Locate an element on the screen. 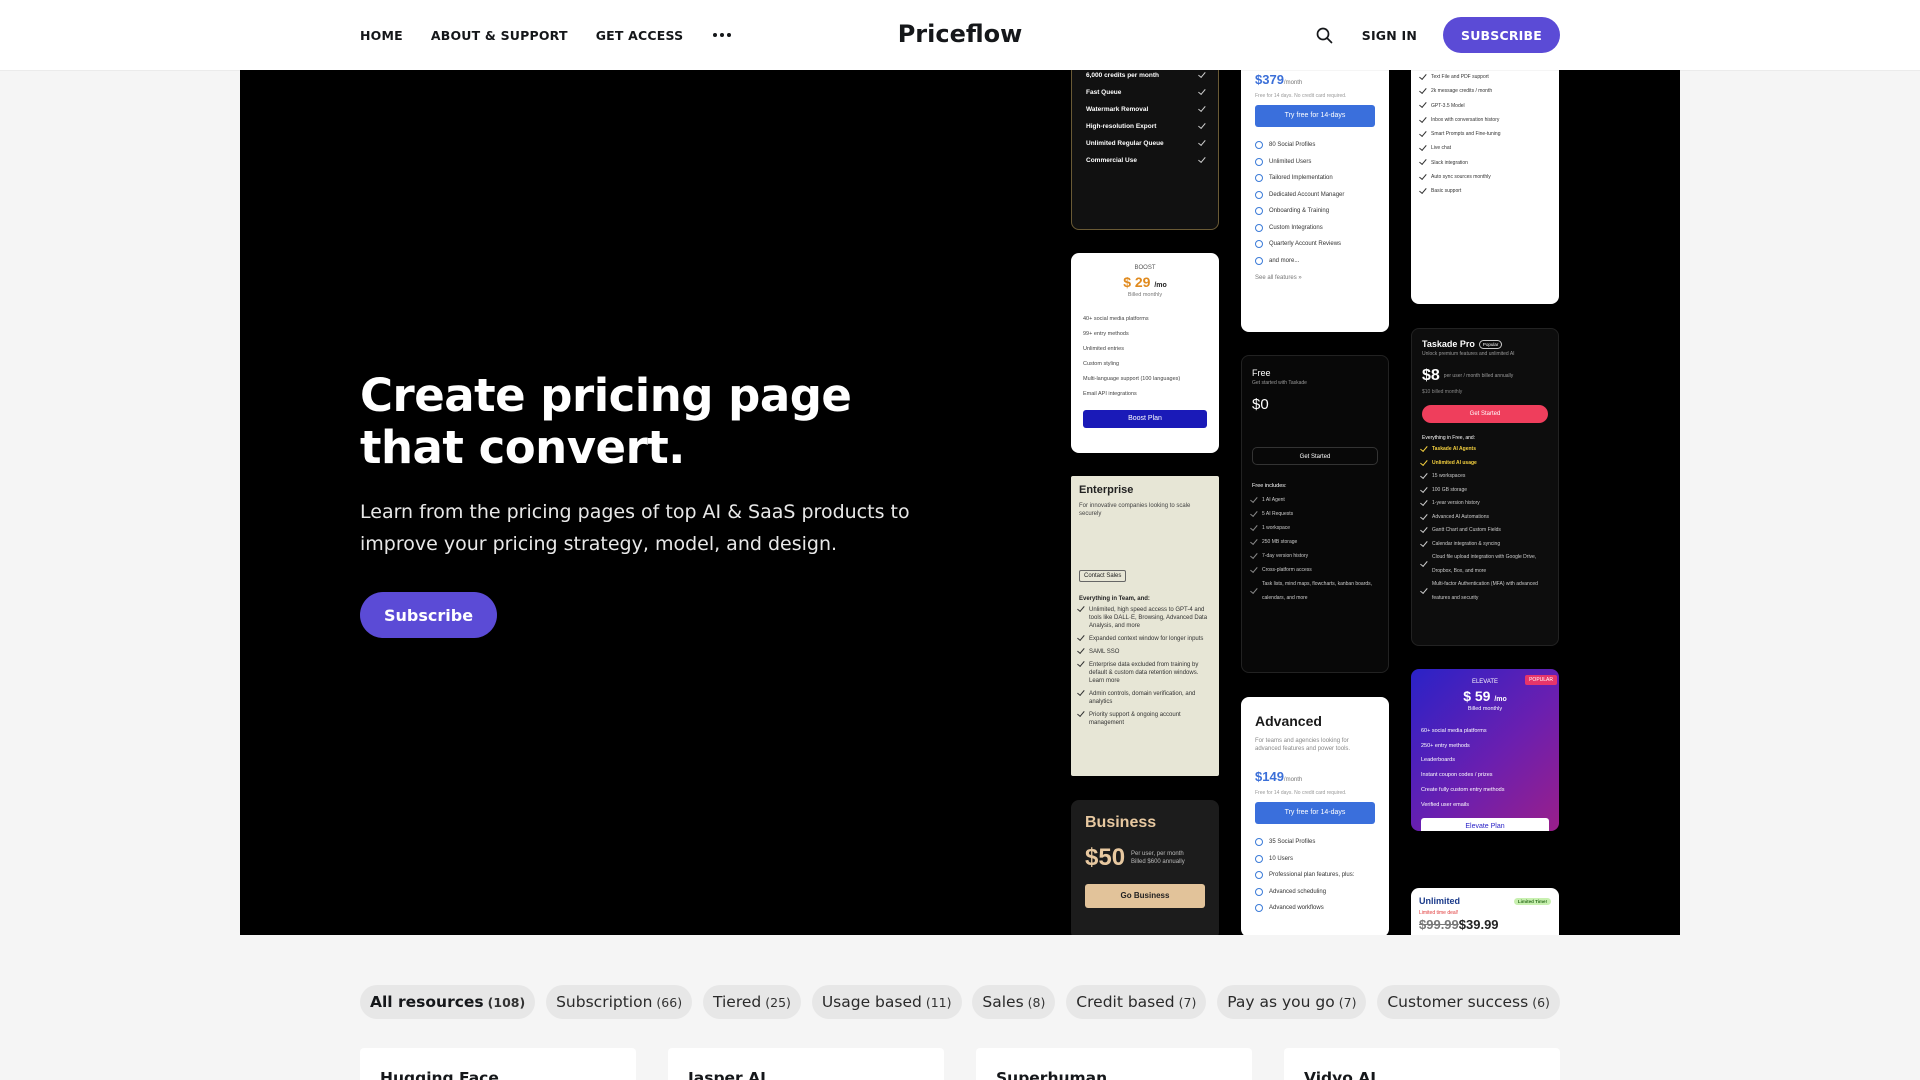 Image resolution: width=1920 pixels, height=1080 pixels. feature-item: Professional plan features, plus: is located at coordinates (1315, 875).